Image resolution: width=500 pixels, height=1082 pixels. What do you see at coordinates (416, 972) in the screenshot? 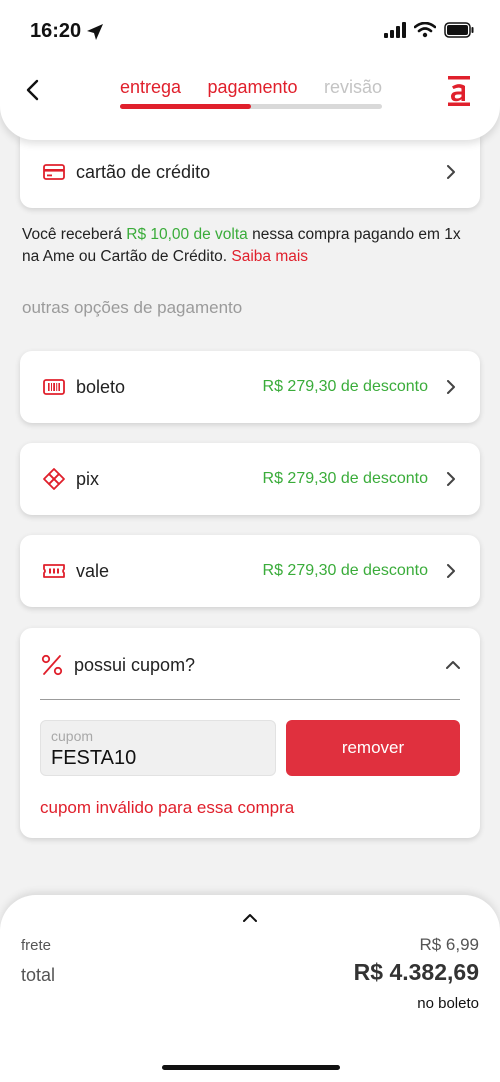
I see `total-value: R$ 4.382,69` at bounding box center [416, 972].